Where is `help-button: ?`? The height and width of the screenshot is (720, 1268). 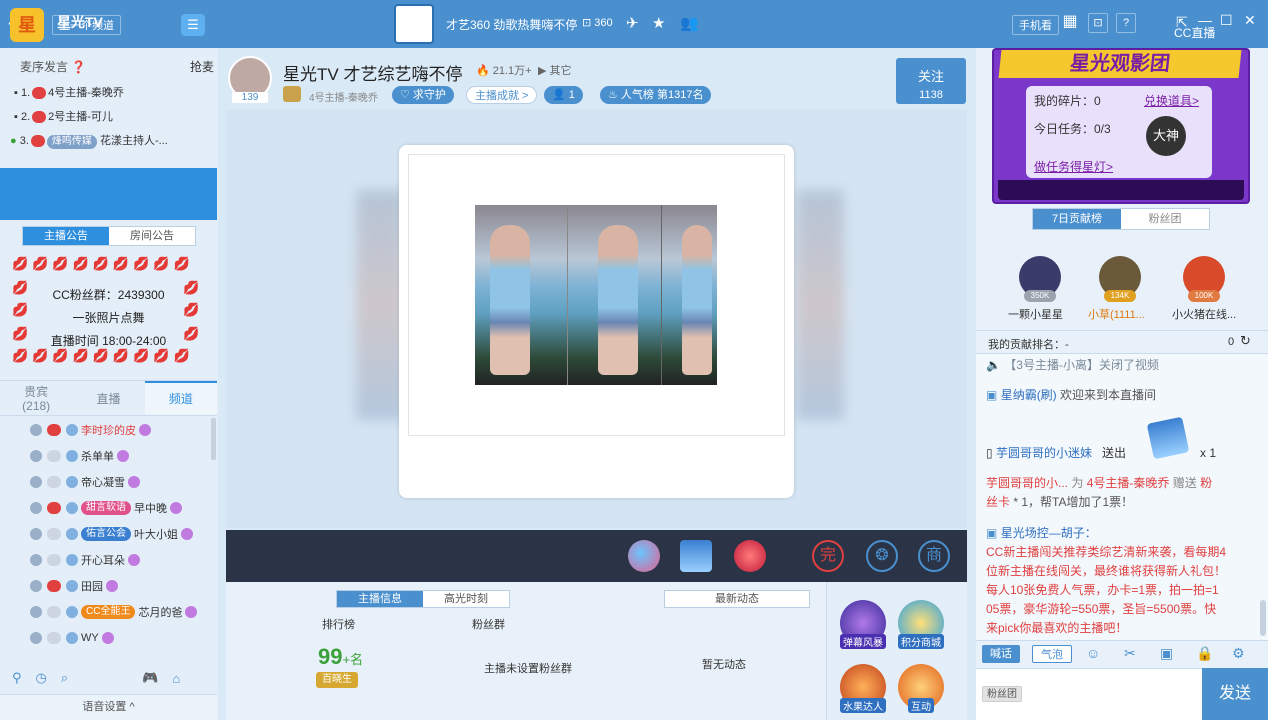
help-button: ? is located at coordinates (1126, 23).